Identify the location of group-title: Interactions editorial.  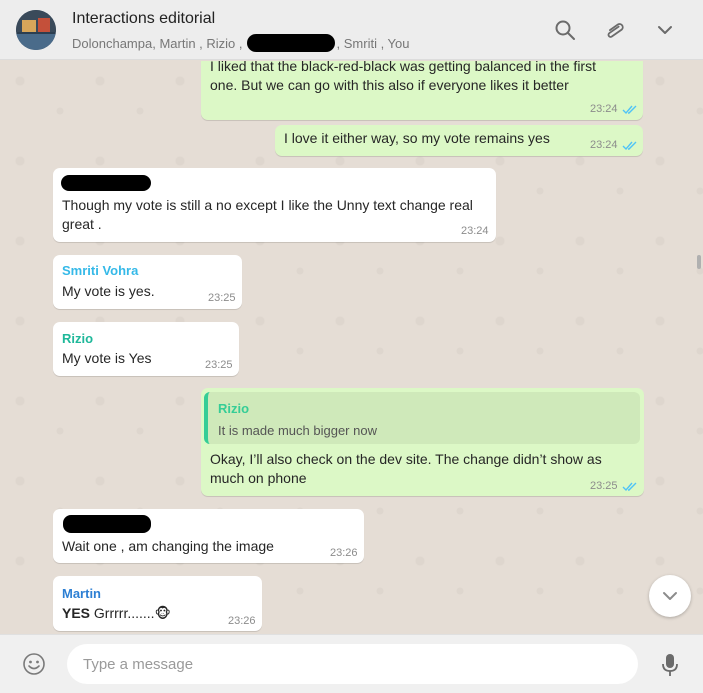
(143, 19).